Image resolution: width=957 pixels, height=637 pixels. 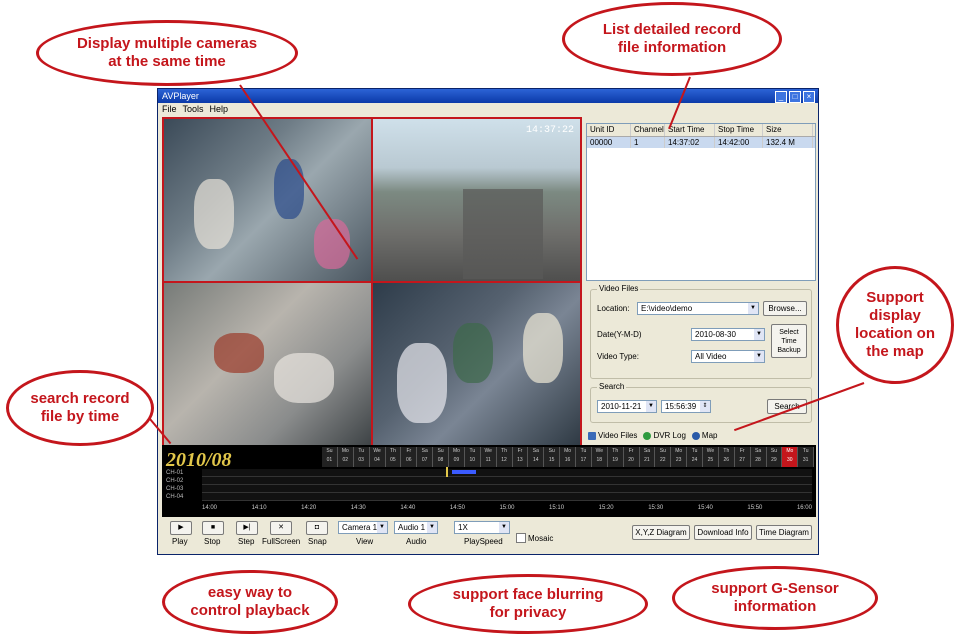 I want to click on col-channel: Channel, so click(x=648, y=130).